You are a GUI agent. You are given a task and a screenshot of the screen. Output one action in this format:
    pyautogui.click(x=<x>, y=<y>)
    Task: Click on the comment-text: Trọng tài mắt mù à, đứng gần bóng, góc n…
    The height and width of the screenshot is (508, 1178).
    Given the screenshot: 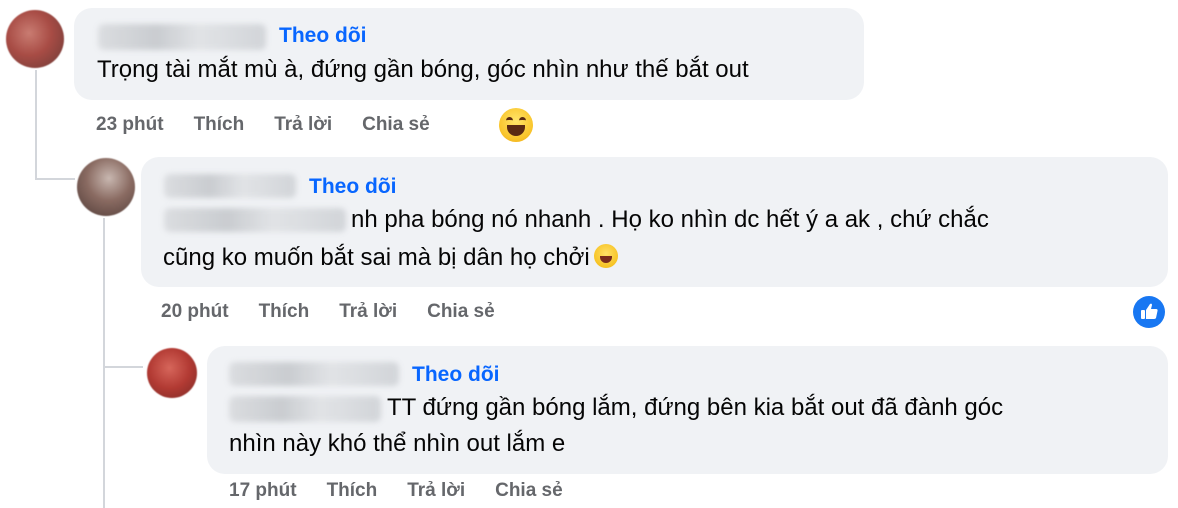 What is the action you would take?
    pyautogui.click(x=423, y=69)
    